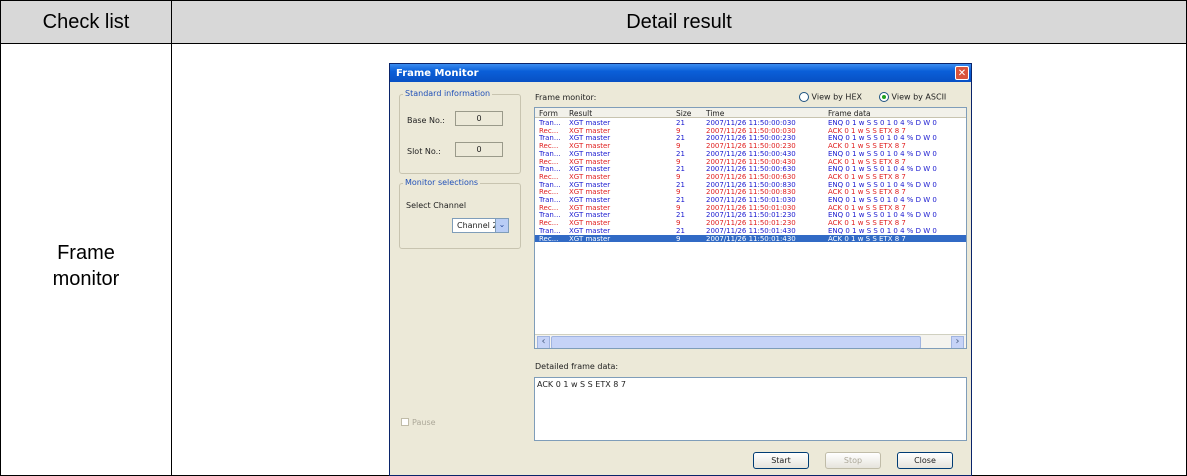 This screenshot has height=476, width=1187. I want to click on slot-no-label: Slot No.:, so click(424, 151).